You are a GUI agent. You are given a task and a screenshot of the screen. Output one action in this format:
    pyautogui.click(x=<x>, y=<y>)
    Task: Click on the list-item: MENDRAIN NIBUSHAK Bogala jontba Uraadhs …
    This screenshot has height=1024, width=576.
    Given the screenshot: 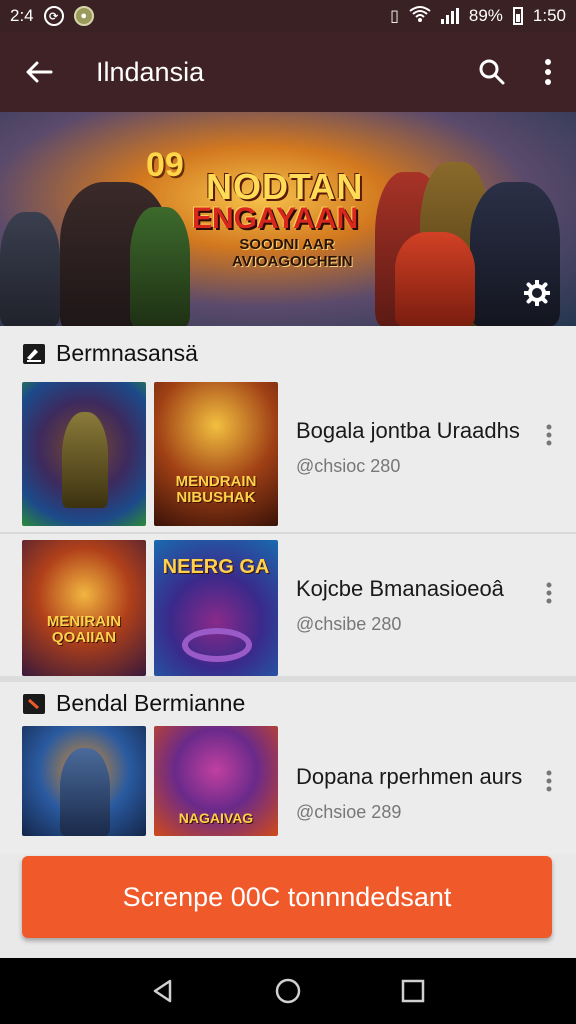 What is the action you would take?
    pyautogui.click(x=288, y=456)
    